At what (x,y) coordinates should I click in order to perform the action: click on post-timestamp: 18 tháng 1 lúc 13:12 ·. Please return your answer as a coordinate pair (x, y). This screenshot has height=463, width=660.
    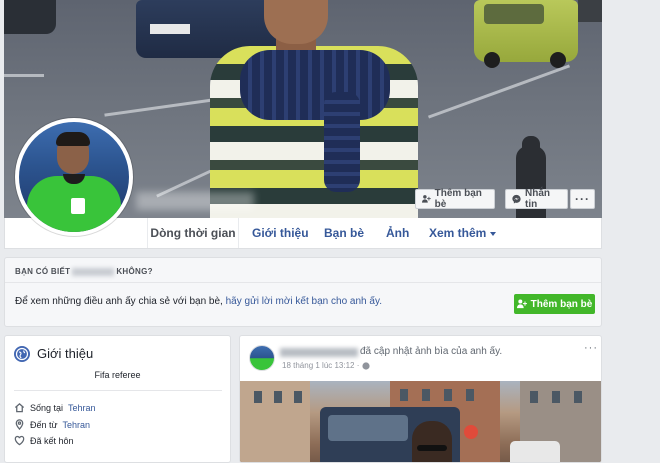
    Looking at the image, I should click on (320, 365).